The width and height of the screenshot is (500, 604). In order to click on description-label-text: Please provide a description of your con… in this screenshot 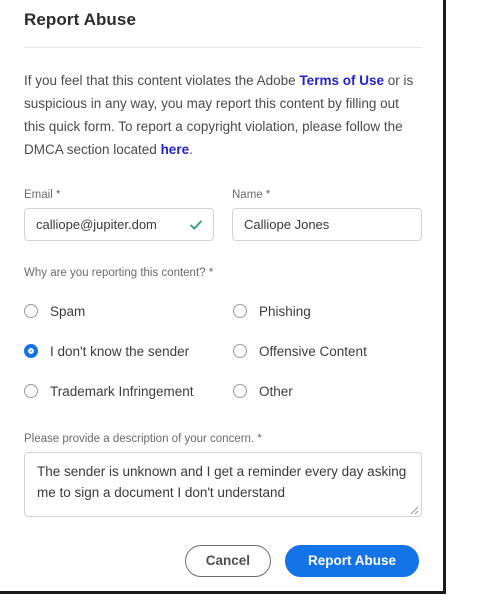, I will do `click(139, 439)`.